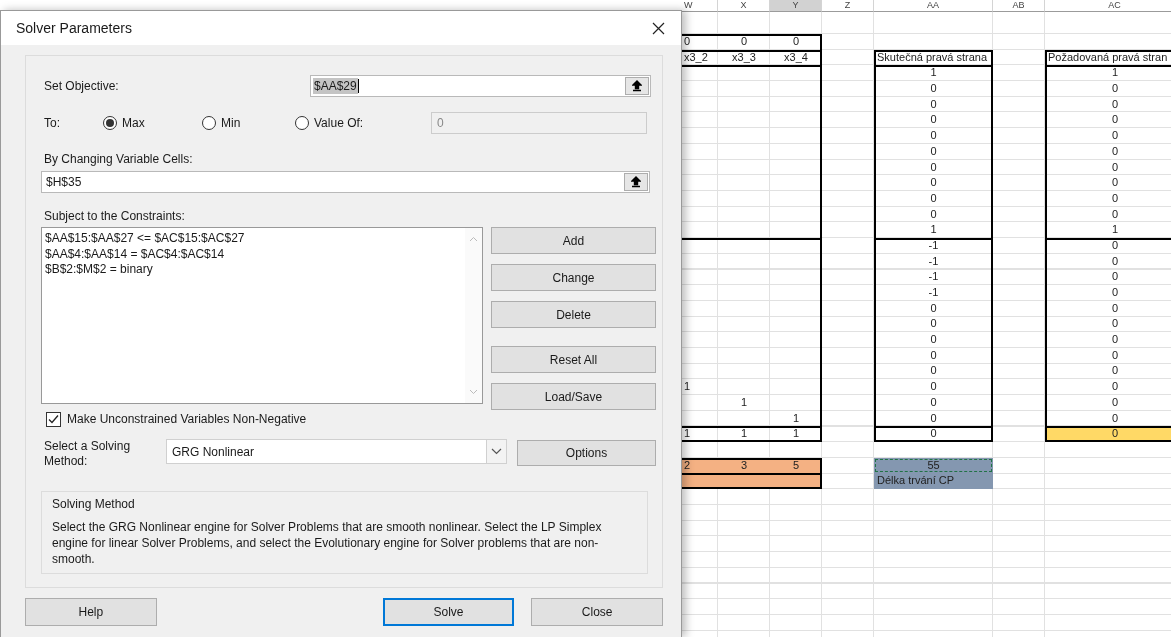 The width and height of the screenshot is (1171, 637). Describe the element at coordinates (118, 159) in the screenshot. I see `changing-cells-label: By Changing Variable Cells:` at that location.